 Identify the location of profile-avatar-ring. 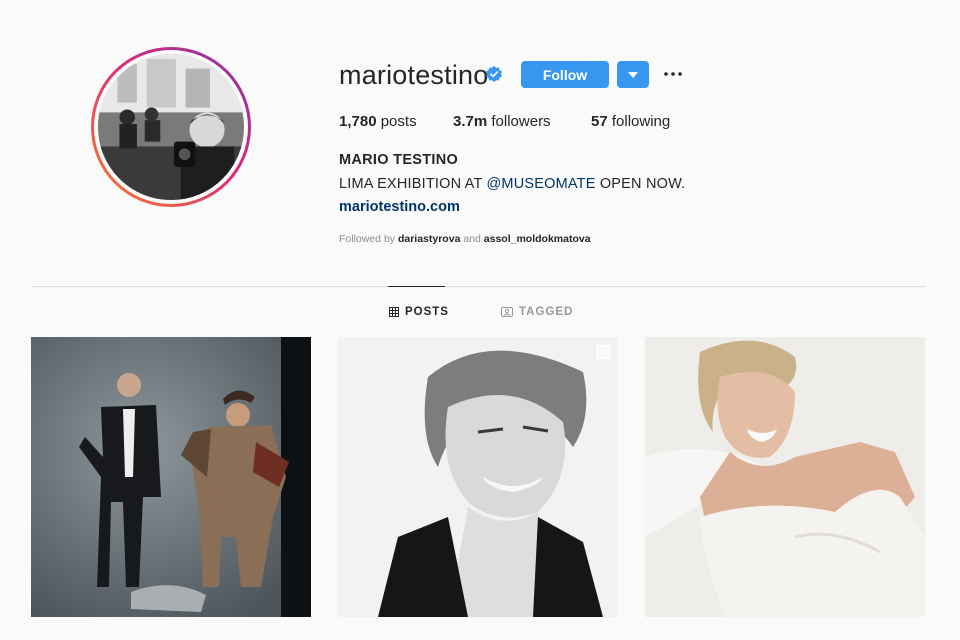
(171, 127).